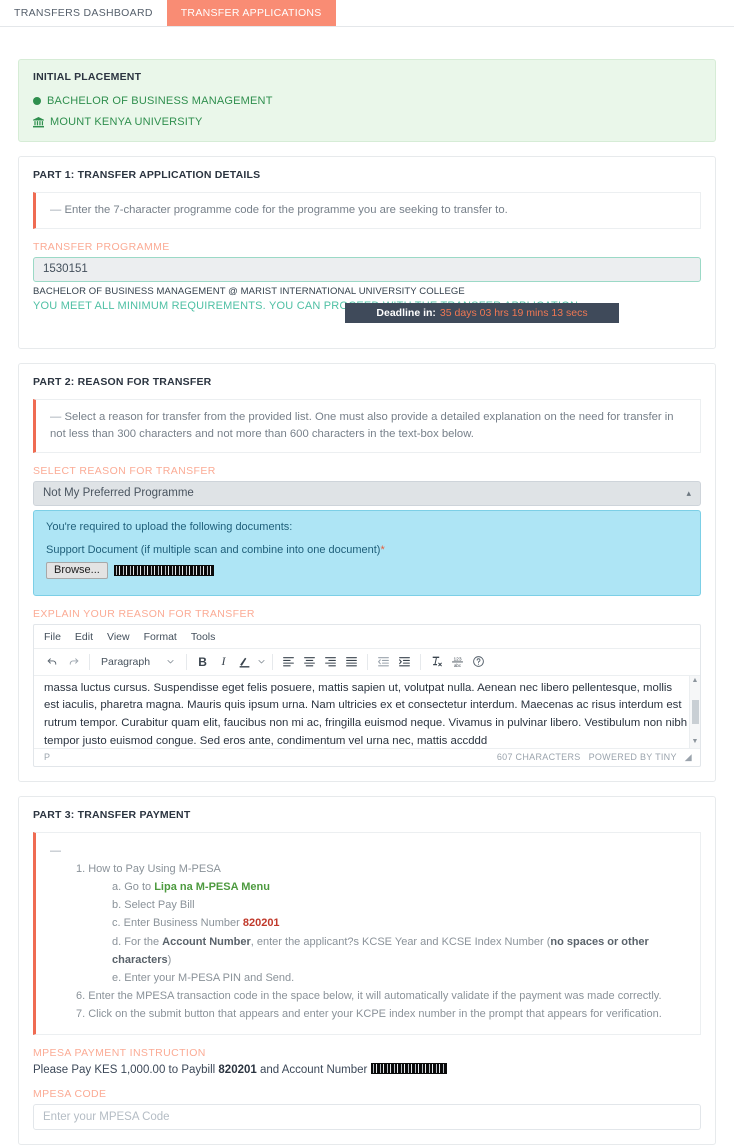  What do you see at coordinates (202, 662) in the screenshot?
I see `bold-icon: B` at bounding box center [202, 662].